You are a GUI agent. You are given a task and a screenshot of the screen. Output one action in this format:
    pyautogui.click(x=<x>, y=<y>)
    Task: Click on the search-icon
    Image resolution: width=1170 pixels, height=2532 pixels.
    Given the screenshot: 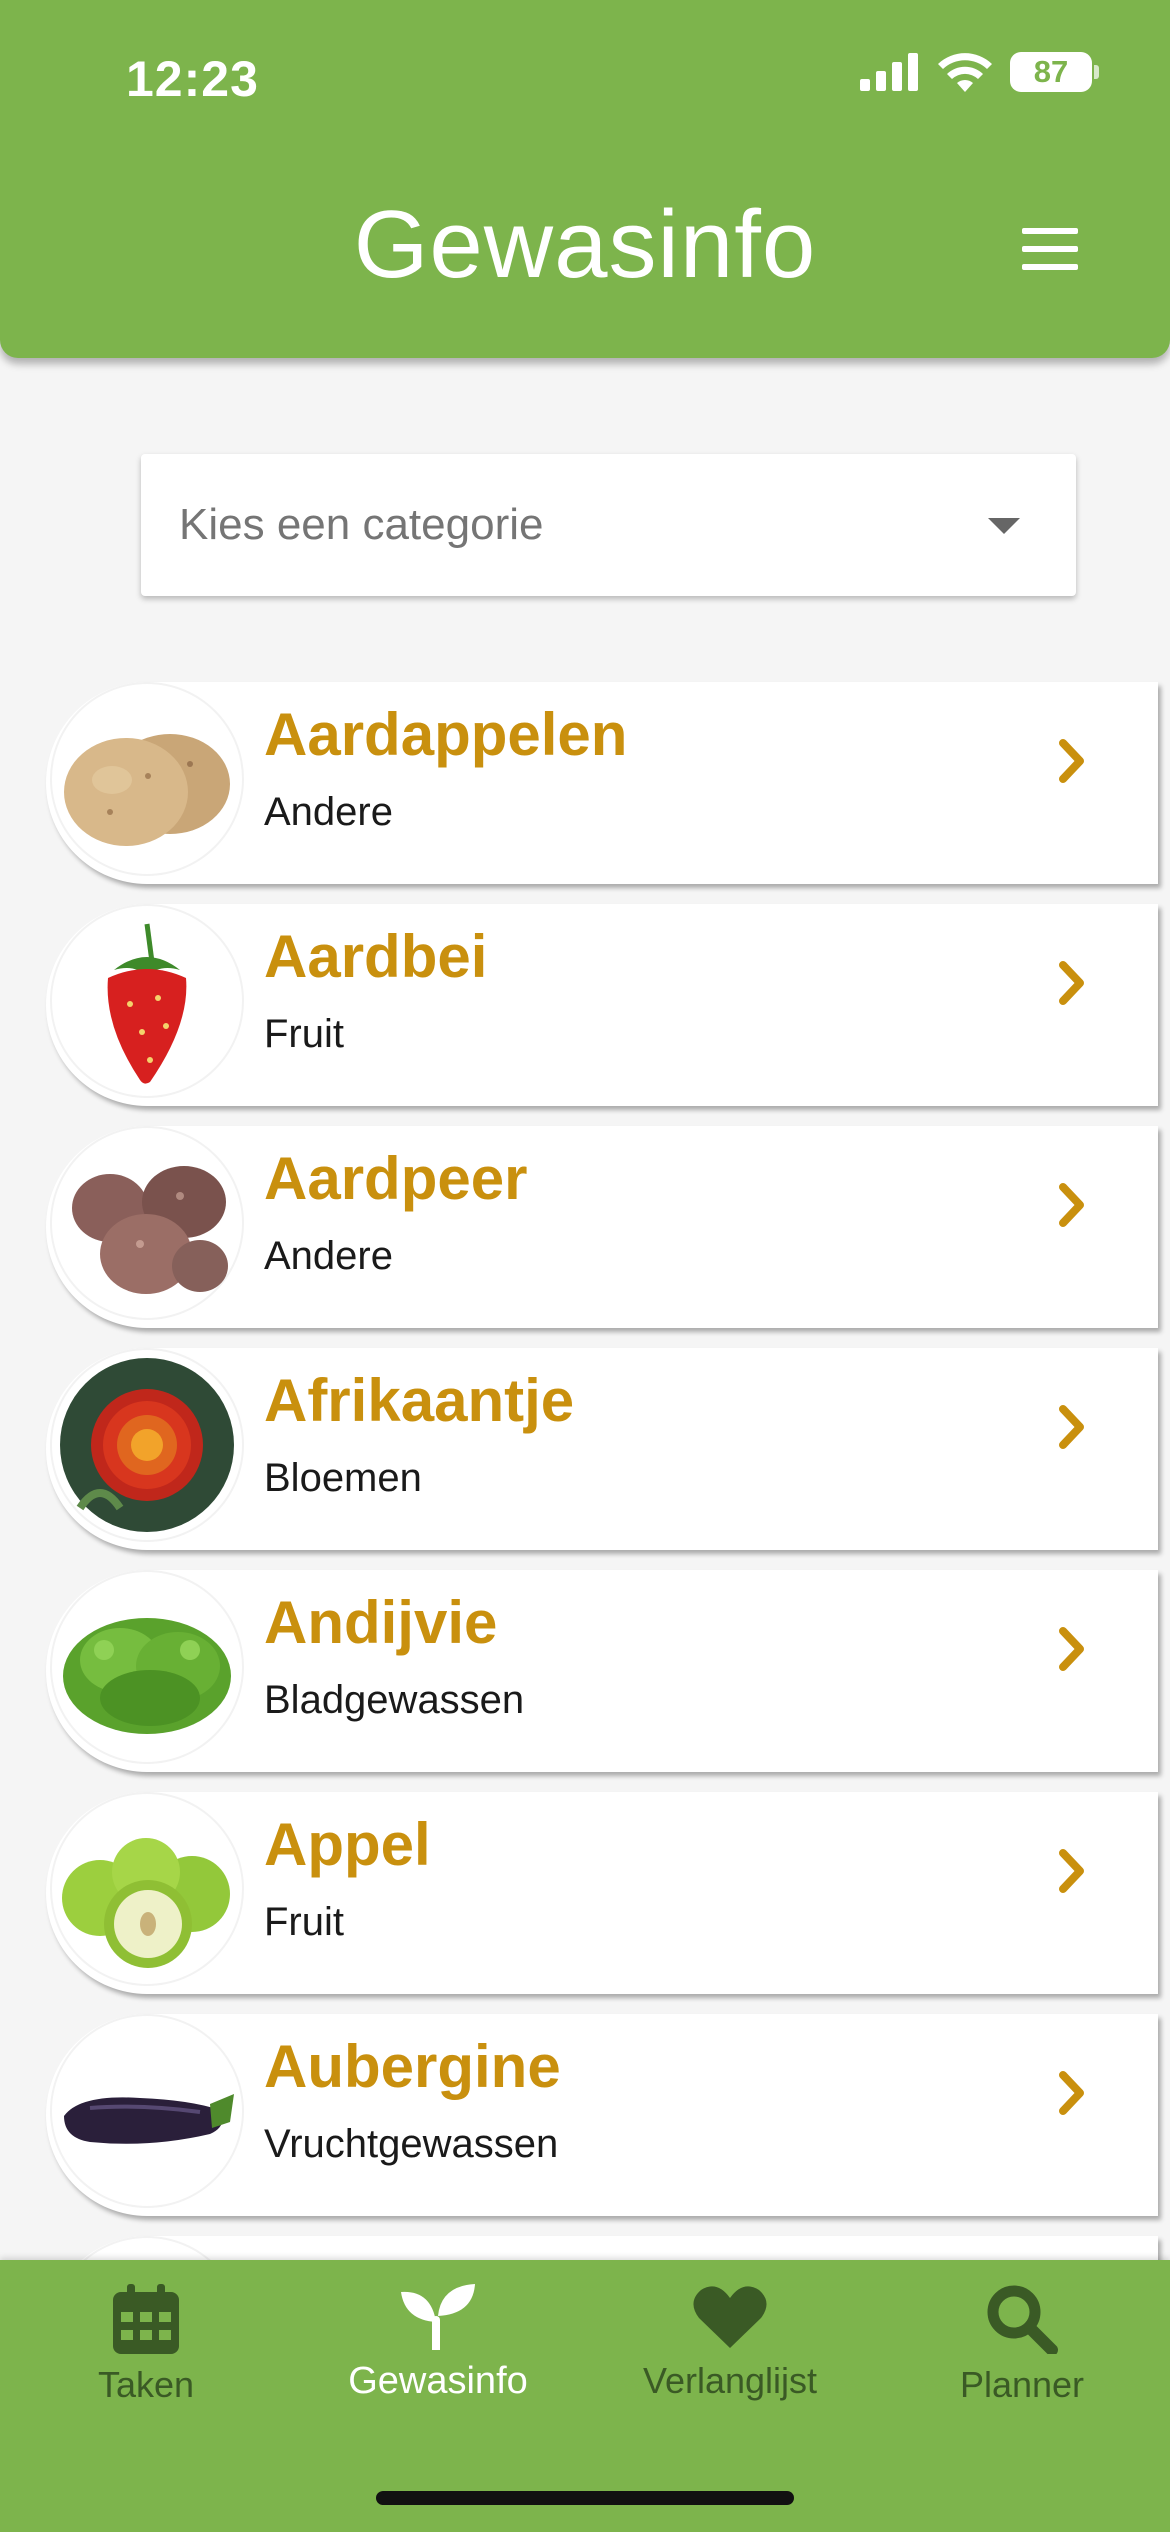 What is the action you would take?
    pyautogui.click(x=1022, y=2319)
    